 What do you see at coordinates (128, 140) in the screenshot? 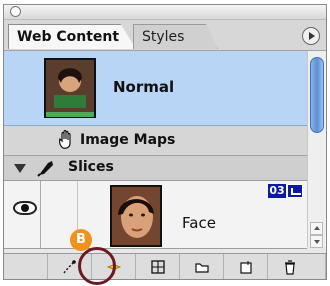
I see `image-maps-label: Image Maps` at bounding box center [128, 140].